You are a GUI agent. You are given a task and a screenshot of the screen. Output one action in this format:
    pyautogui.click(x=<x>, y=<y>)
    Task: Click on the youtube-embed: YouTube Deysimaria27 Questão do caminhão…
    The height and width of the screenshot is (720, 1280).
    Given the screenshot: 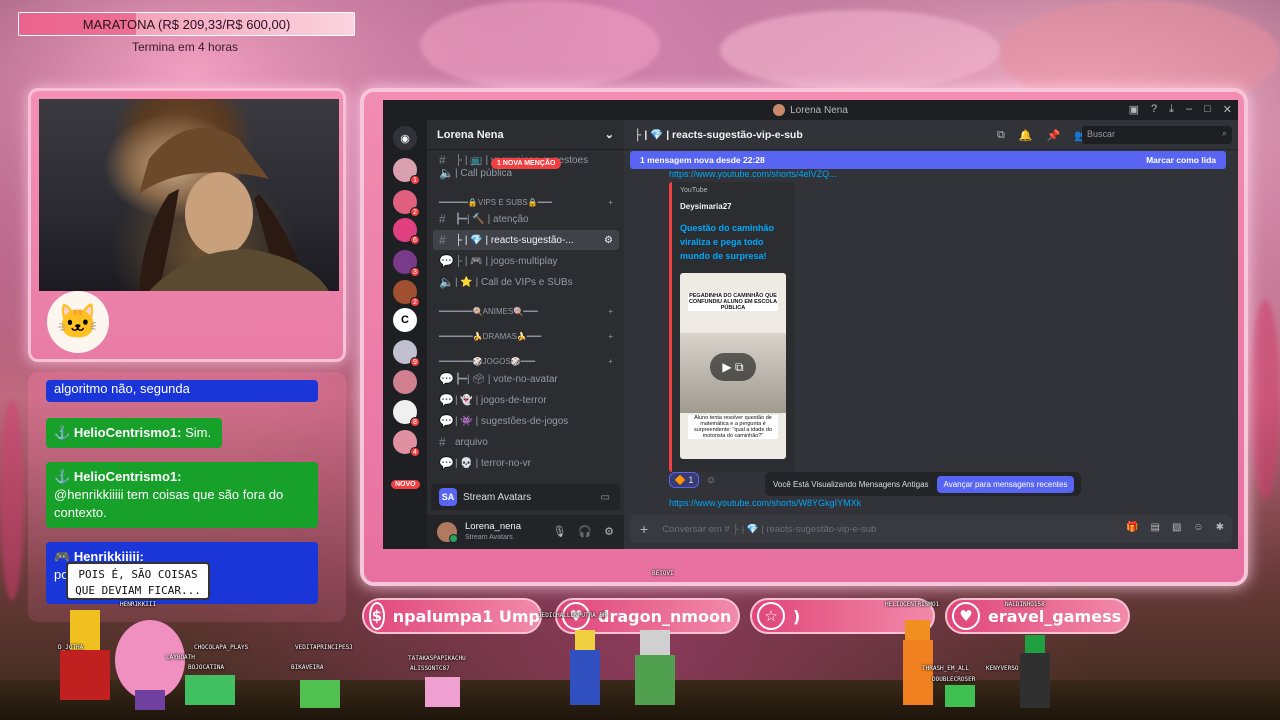 What is the action you would take?
    pyautogui.click(x=732, y=327)
    